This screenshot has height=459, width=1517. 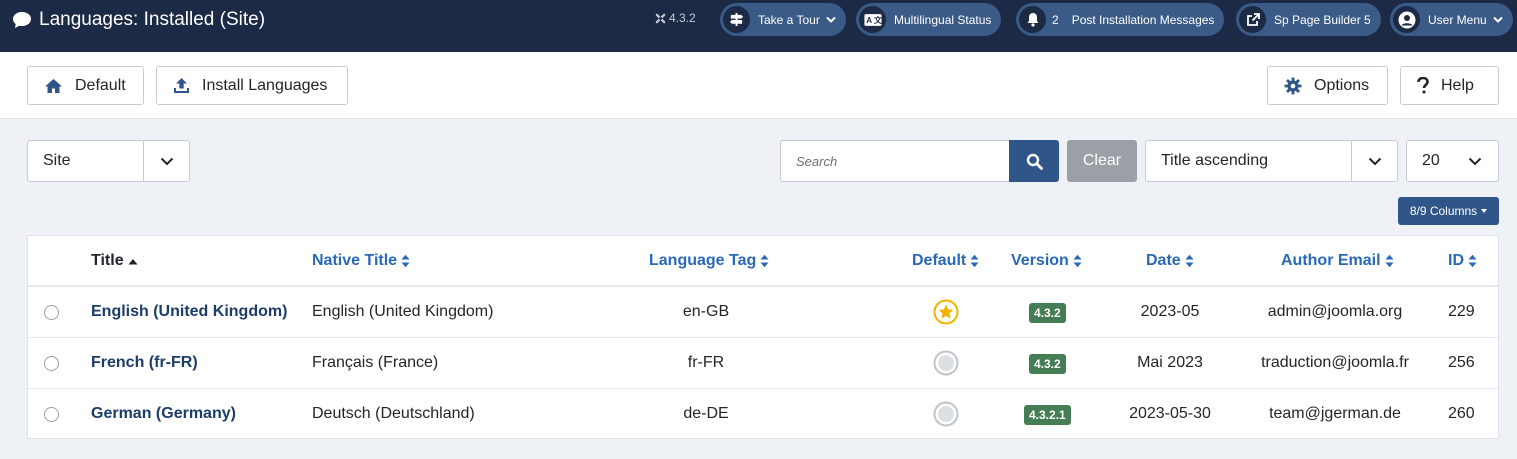 What do you see at coordinates (393, 413) in the screenshot?
I see `native-title: Deutsch (Deutschland)` at bounding box center [393, 413].